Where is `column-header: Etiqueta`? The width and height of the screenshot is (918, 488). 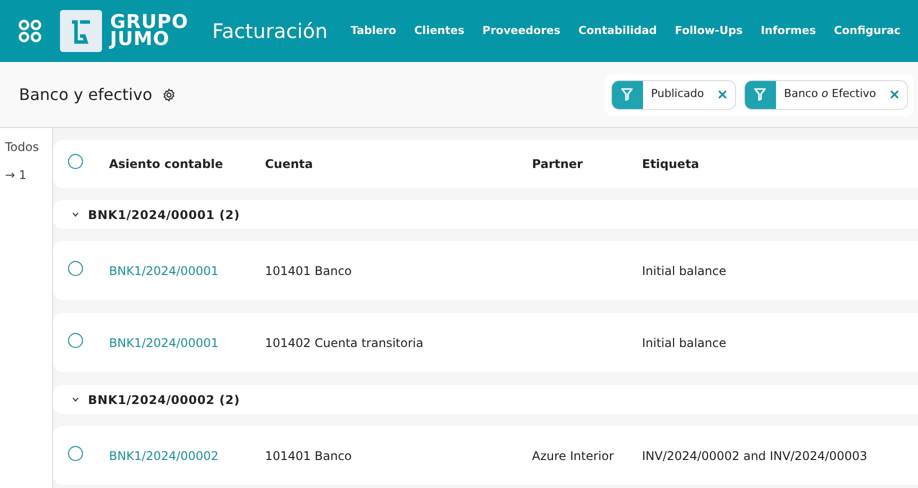
column-header: Etiqueta is located at coordinates (671, 164).